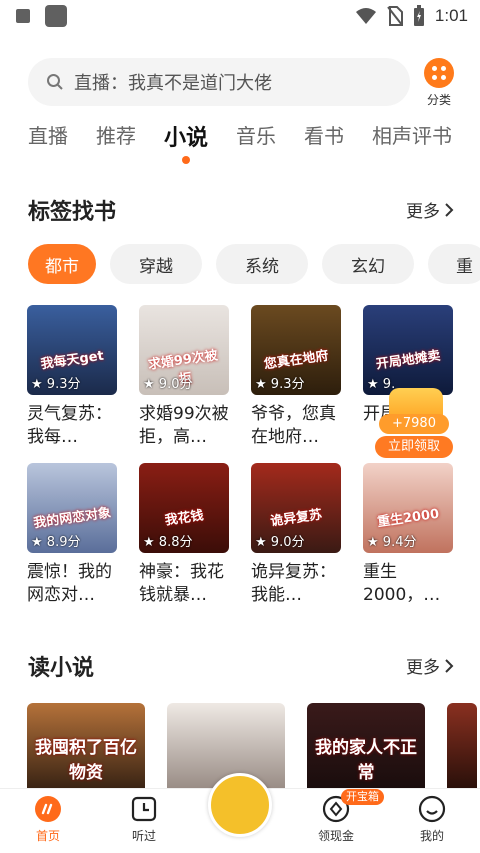 The width and height of the screenshot is (480, 853). I want to click on tag-more-link: 更多, so click(430, 209).